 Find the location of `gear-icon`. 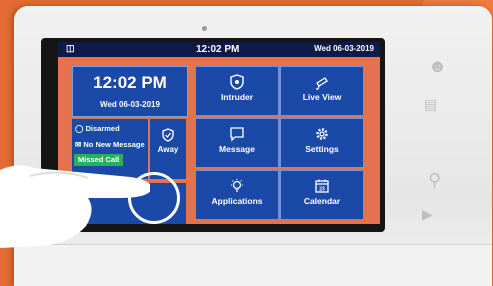

gear-icon is located at coordinates (322, 134).